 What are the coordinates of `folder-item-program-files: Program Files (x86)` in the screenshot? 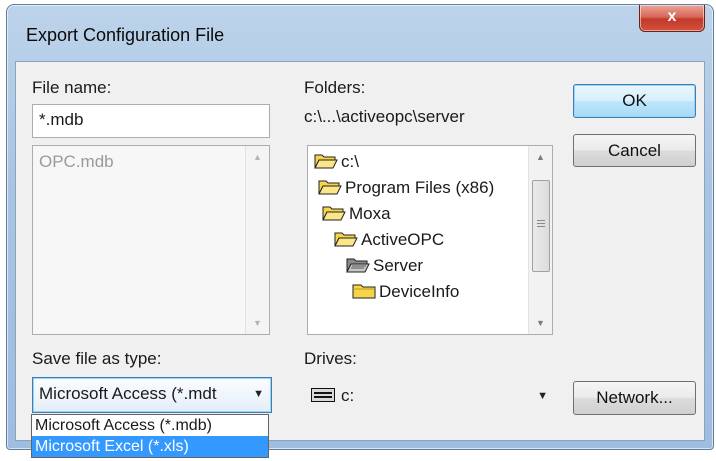 It's located at (406, 191).